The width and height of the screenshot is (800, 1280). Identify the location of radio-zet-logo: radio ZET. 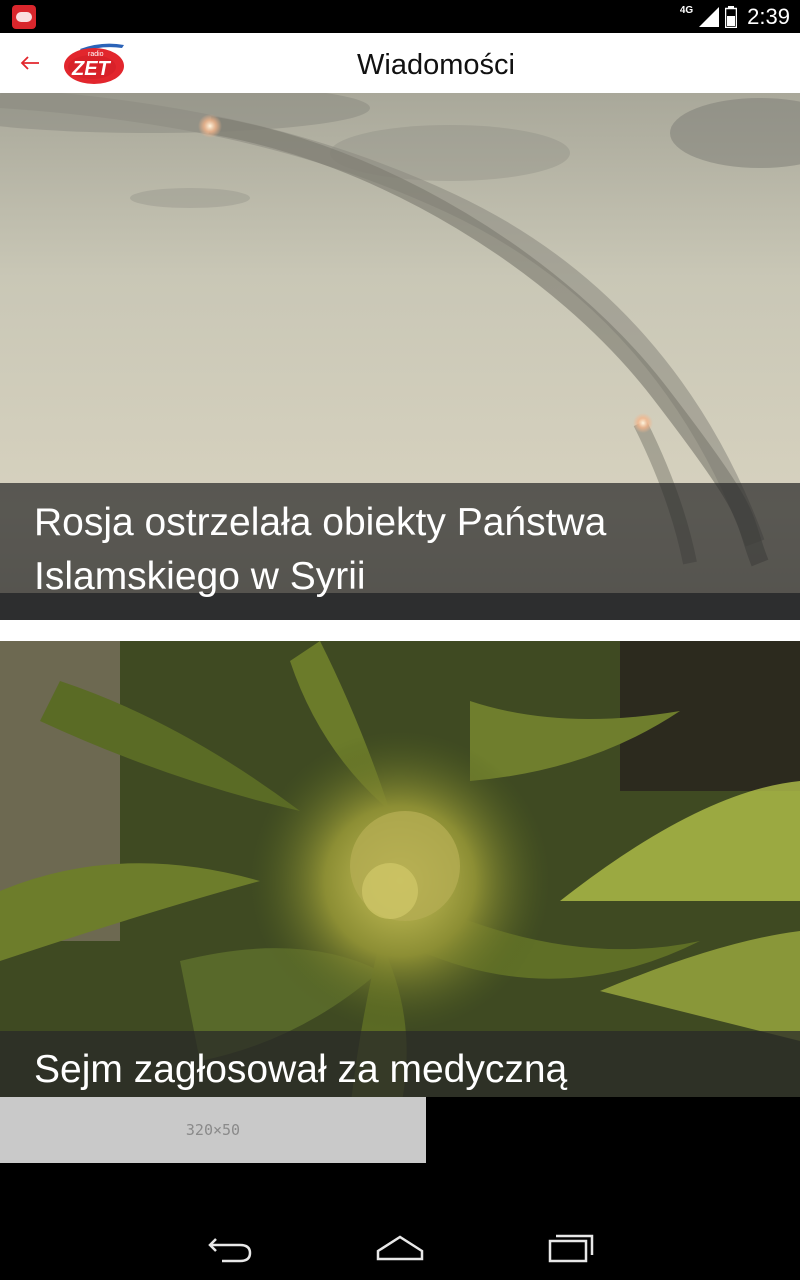
(95, 63).